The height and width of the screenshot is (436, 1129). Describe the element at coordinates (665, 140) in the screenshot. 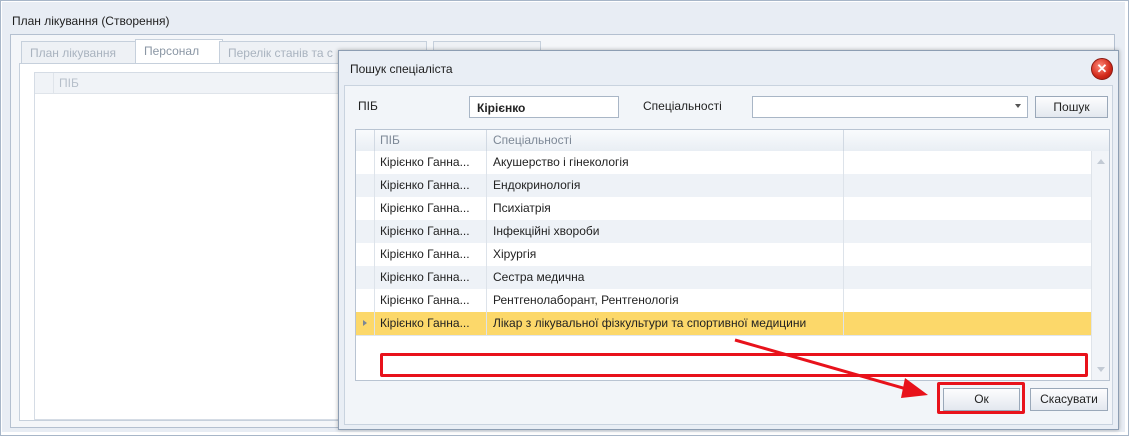

I see `column-header-specialty: Спеціальності` at that location.